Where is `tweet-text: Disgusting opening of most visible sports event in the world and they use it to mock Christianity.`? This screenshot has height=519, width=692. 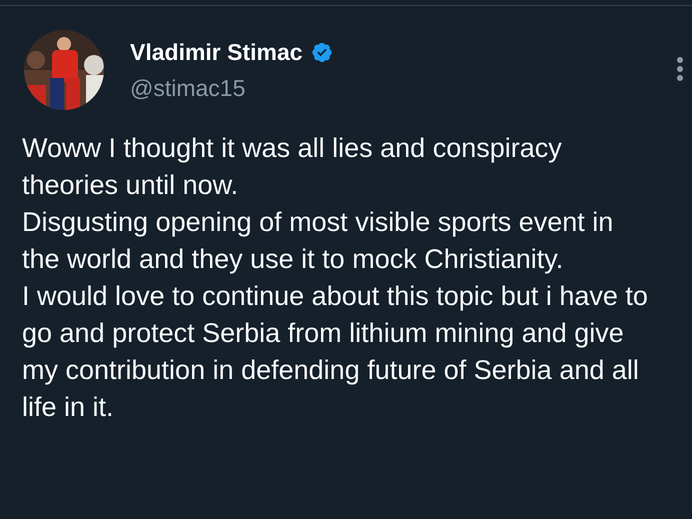
tweet-text: Disgusting opening of most visible sports event in the world and they use it to mock Christianity. is located at coordinates (318, 241).